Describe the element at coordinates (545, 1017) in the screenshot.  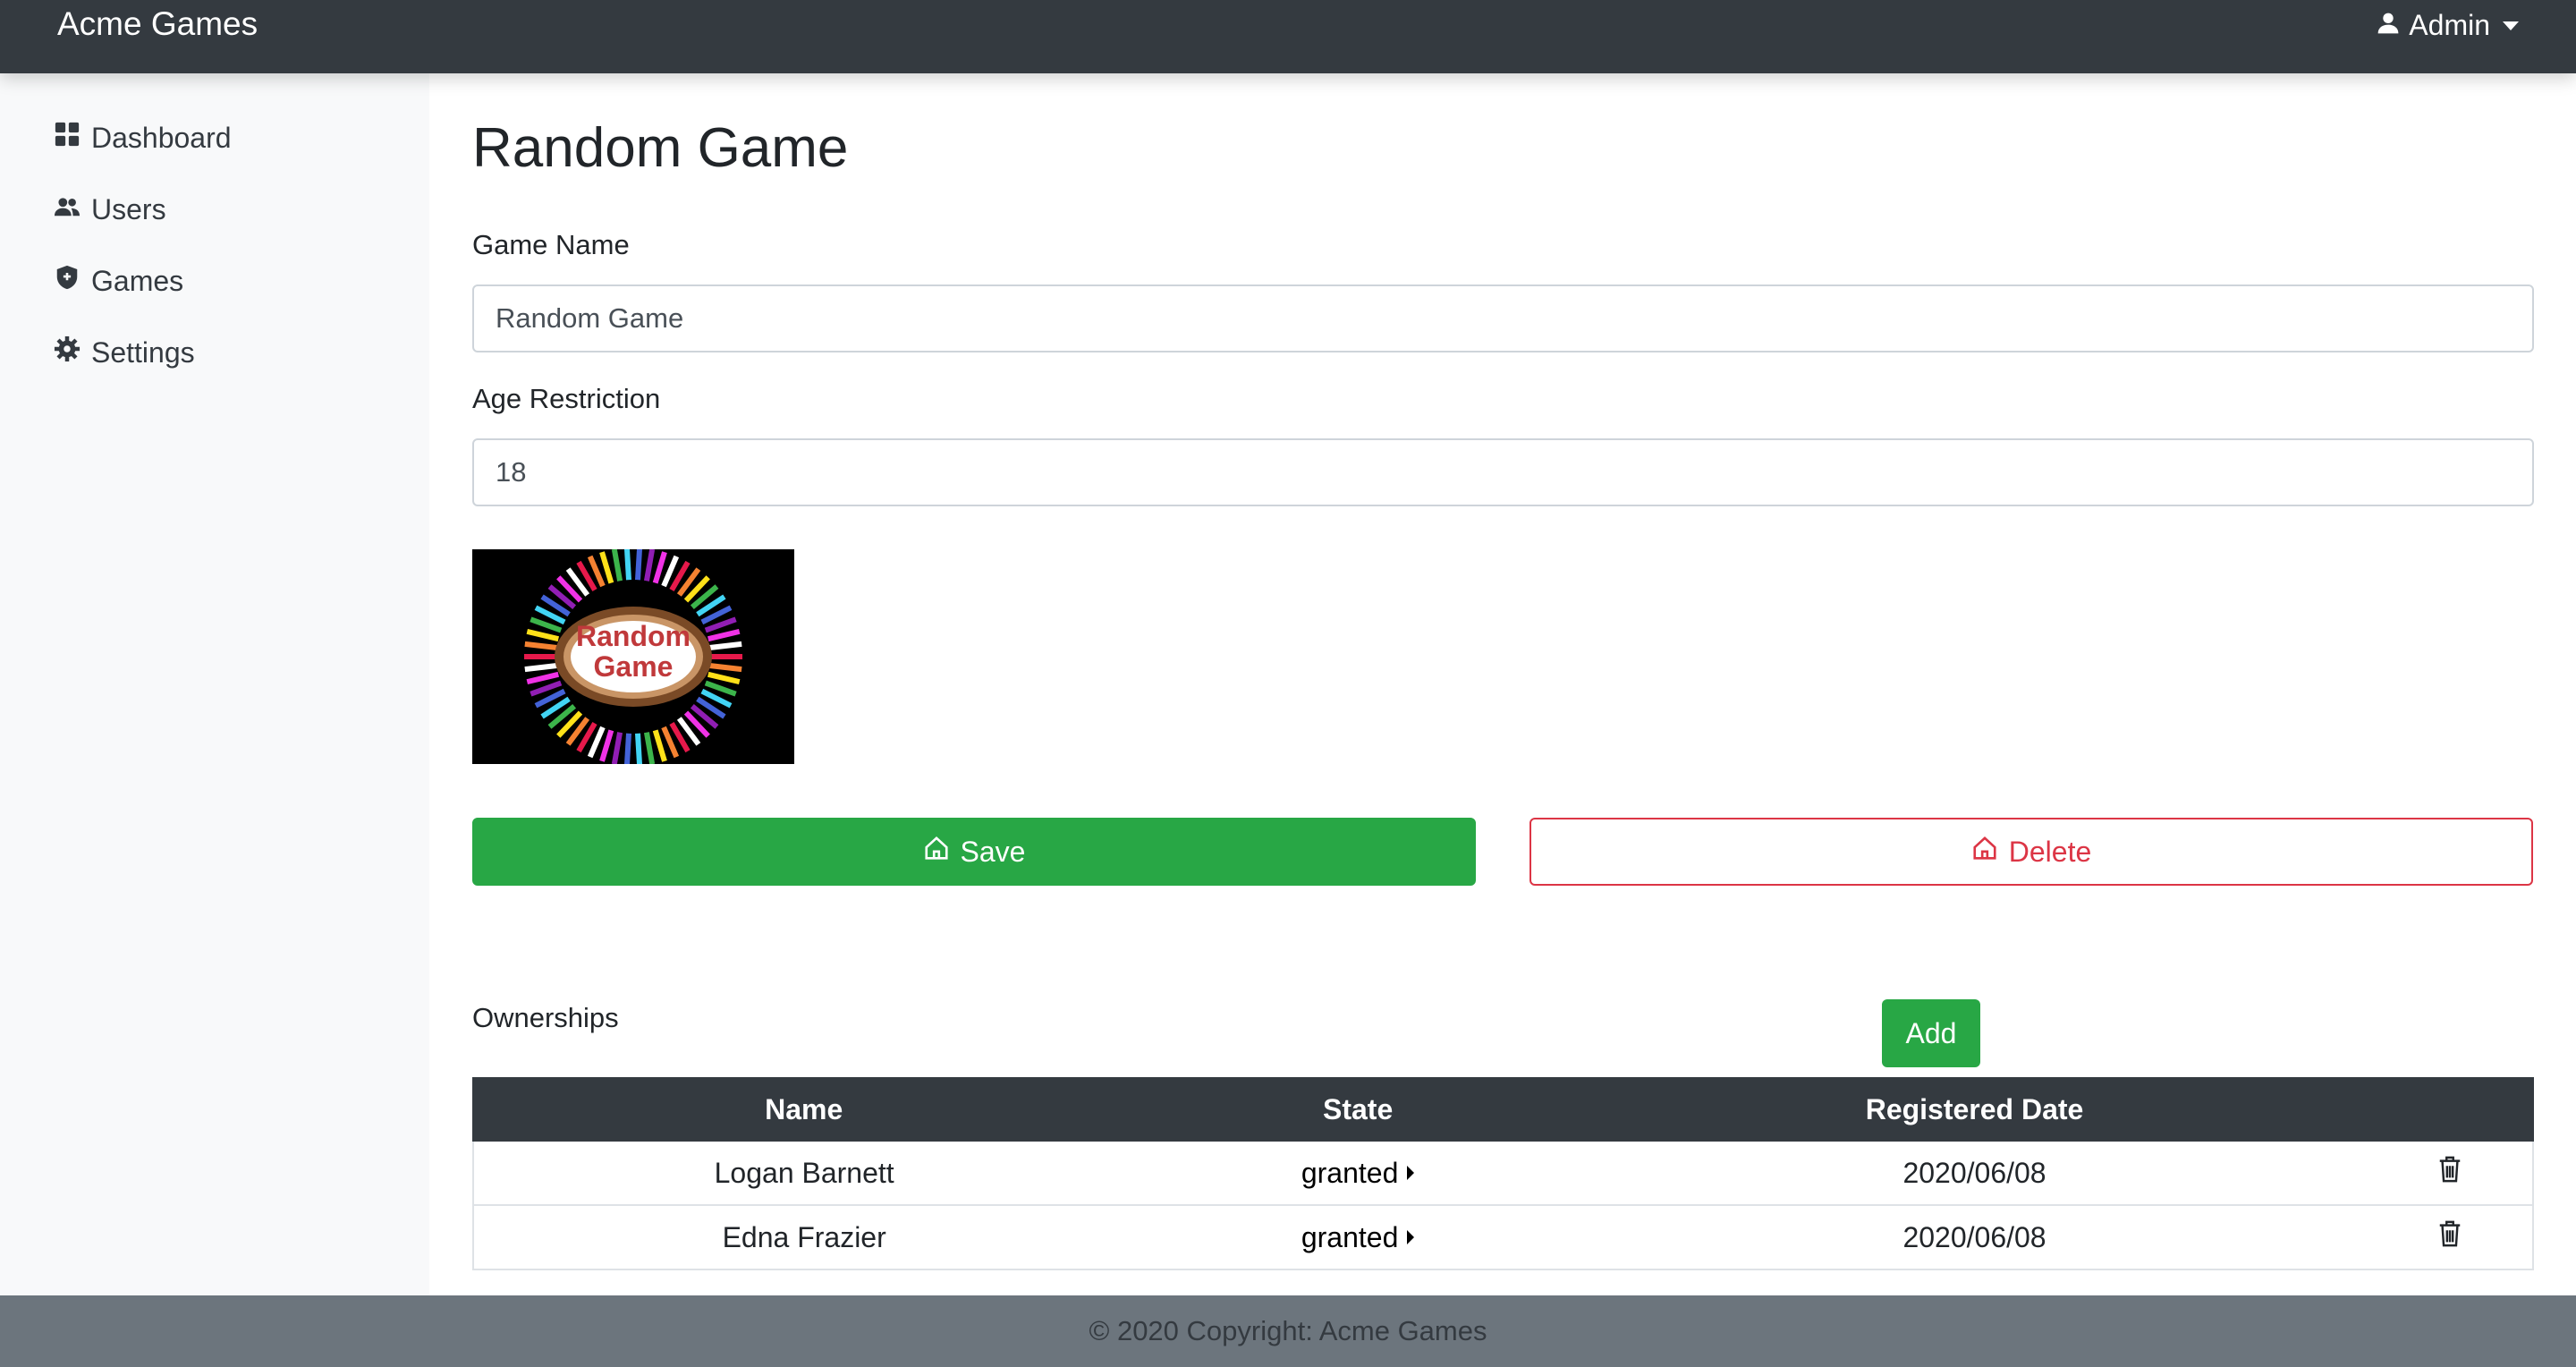
I see `ownerships-label: Ownerships` at that location.